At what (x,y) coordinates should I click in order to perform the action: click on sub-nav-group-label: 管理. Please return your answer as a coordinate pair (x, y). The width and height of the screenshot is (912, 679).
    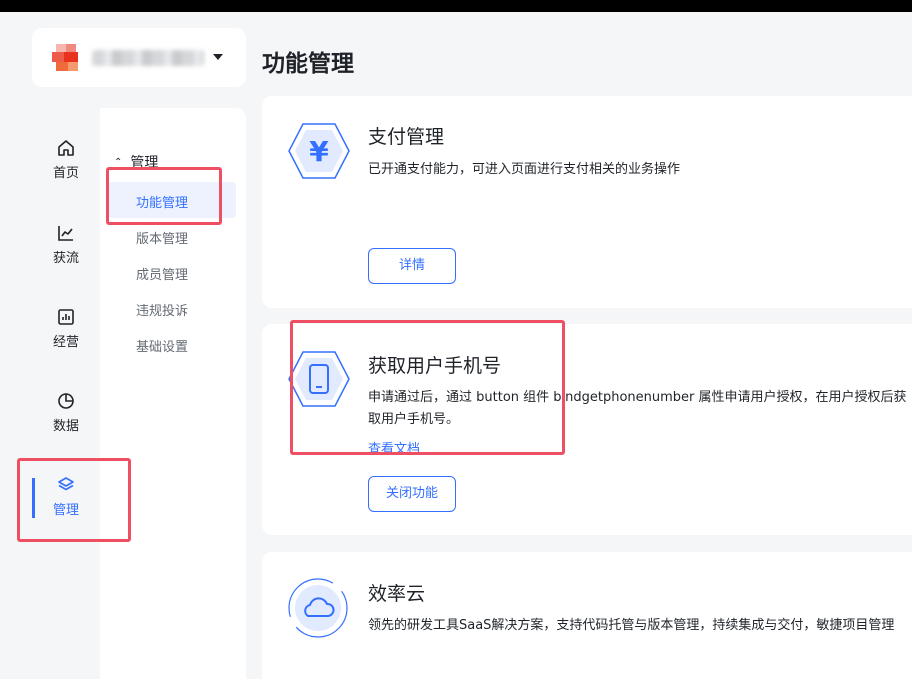
    Looking at the image, I should click on (144, 163).